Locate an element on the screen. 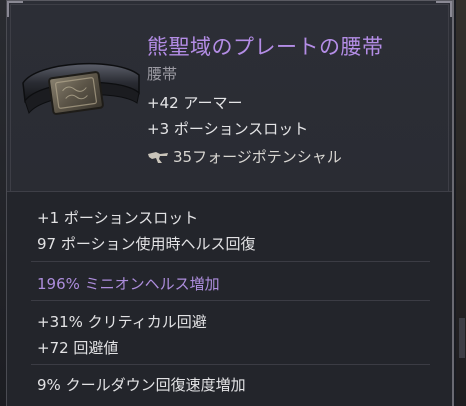 Image resolution: width=466 pixels, height=406 pixels. implicit-potion-slots: +3 ポーションスロット is located at coordinates (228, 129).